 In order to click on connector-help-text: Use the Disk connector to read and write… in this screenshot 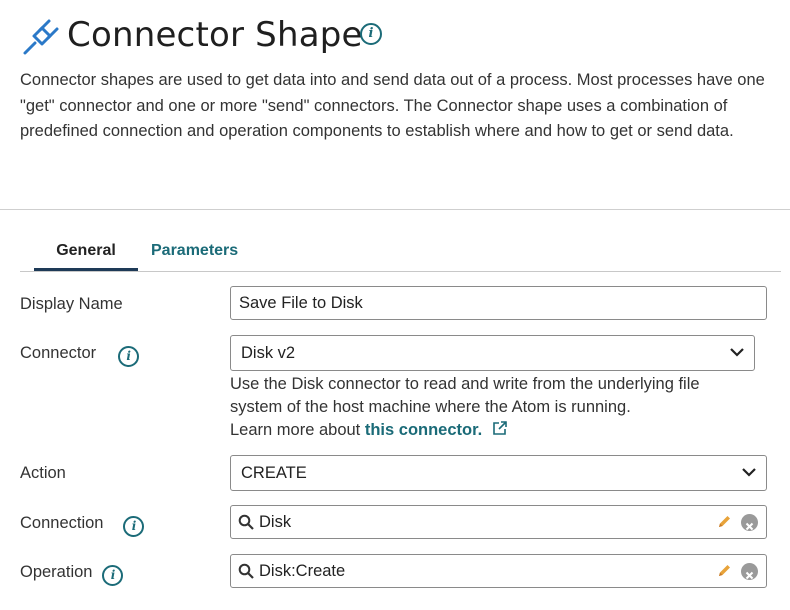, I will do `click(500, 407)`.